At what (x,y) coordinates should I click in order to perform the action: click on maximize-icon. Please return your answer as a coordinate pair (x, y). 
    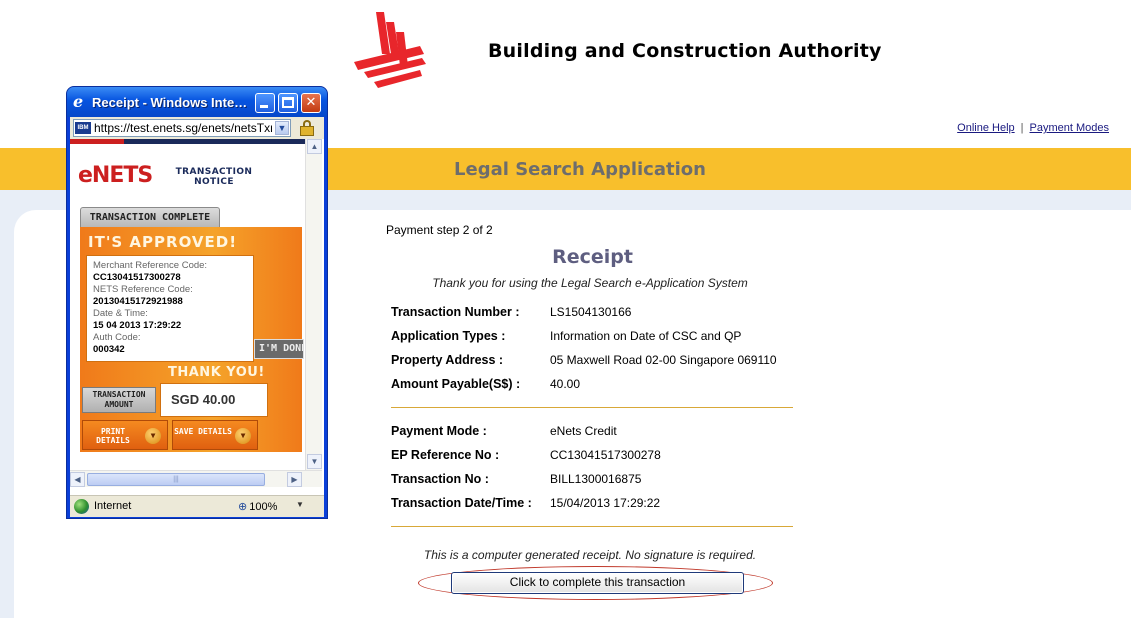
    Looking at the image, I should click on (288, 102).